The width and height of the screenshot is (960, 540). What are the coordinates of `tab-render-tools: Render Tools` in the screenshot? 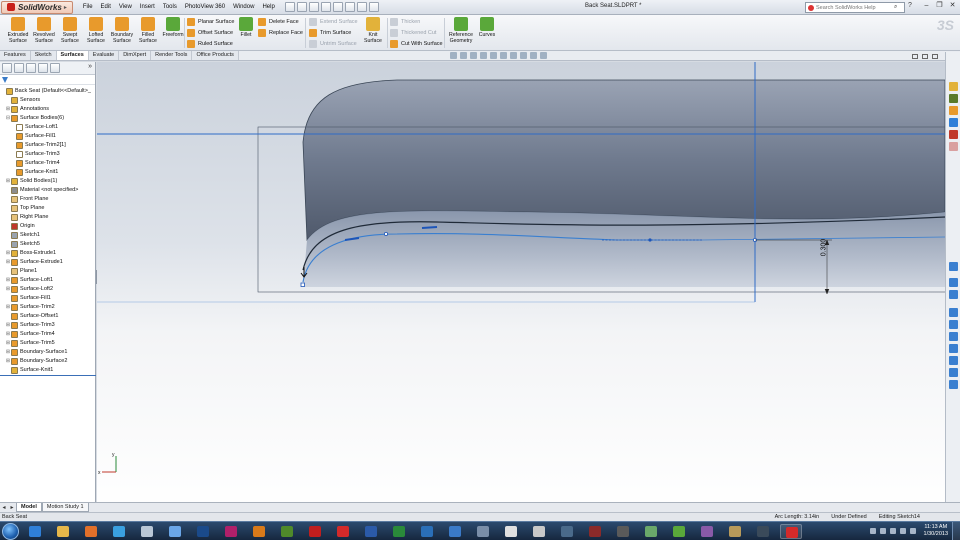 It's located at (172, 55).